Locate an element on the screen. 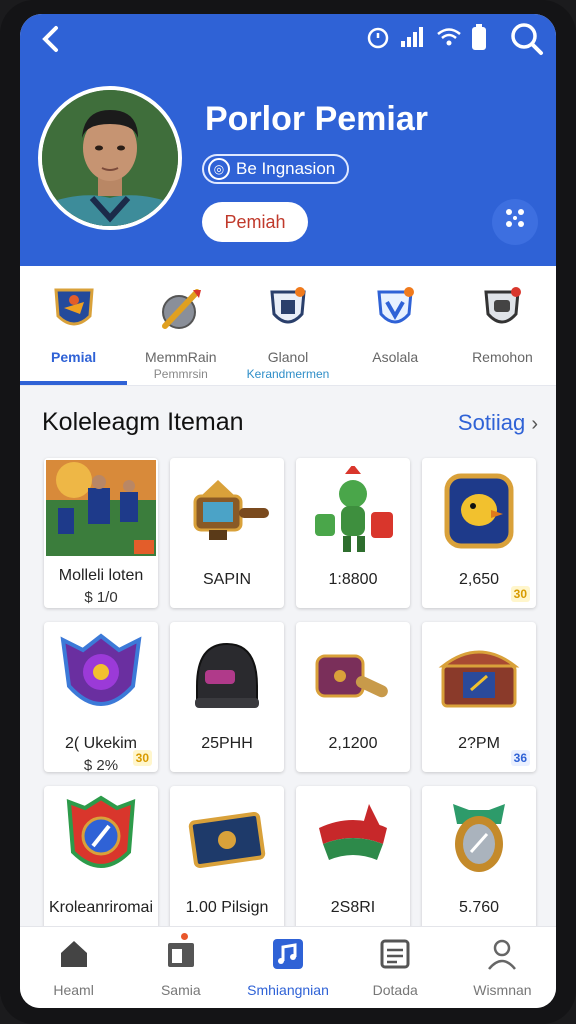 This screenshot has width=576, height=1024. helmet-icon is located at coordinates (227, 675).